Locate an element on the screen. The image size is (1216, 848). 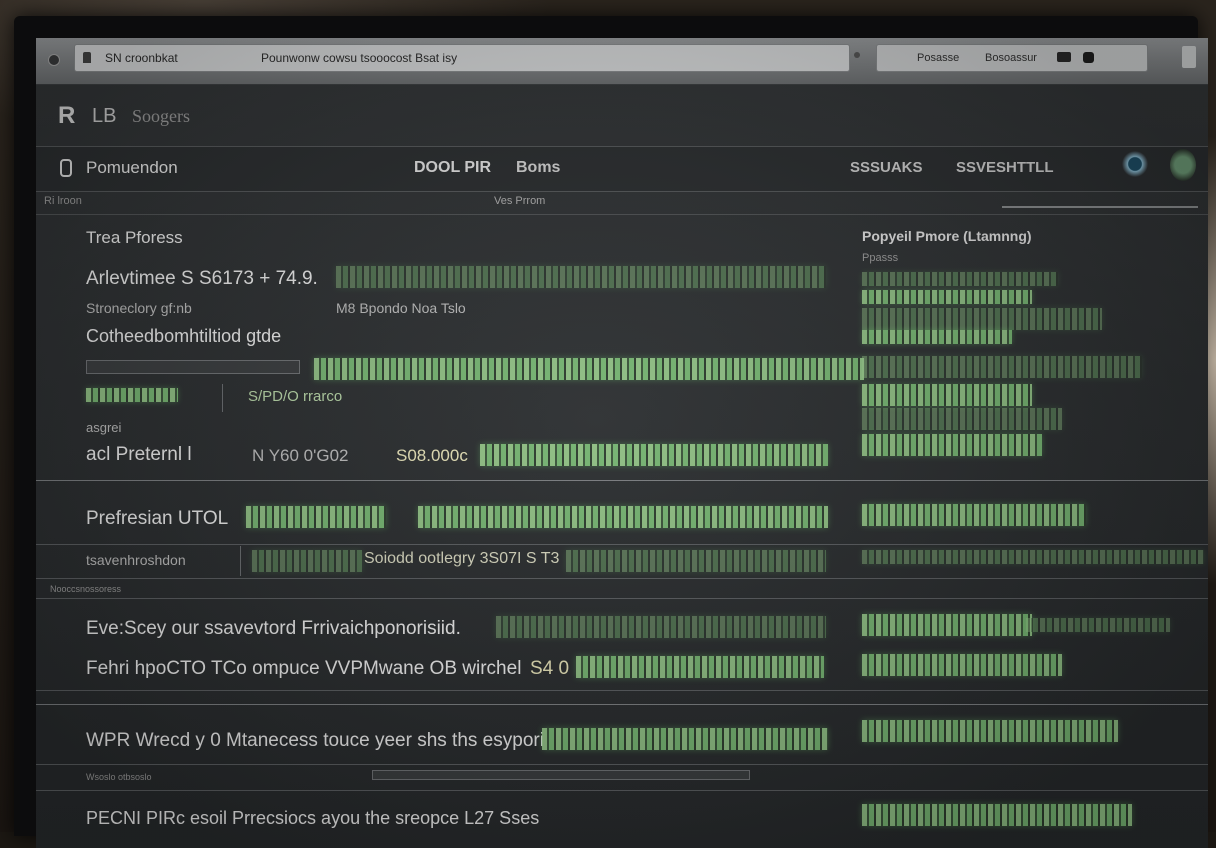
summary-value: N Y60 0'G02 is located at coordinates (300, 455).